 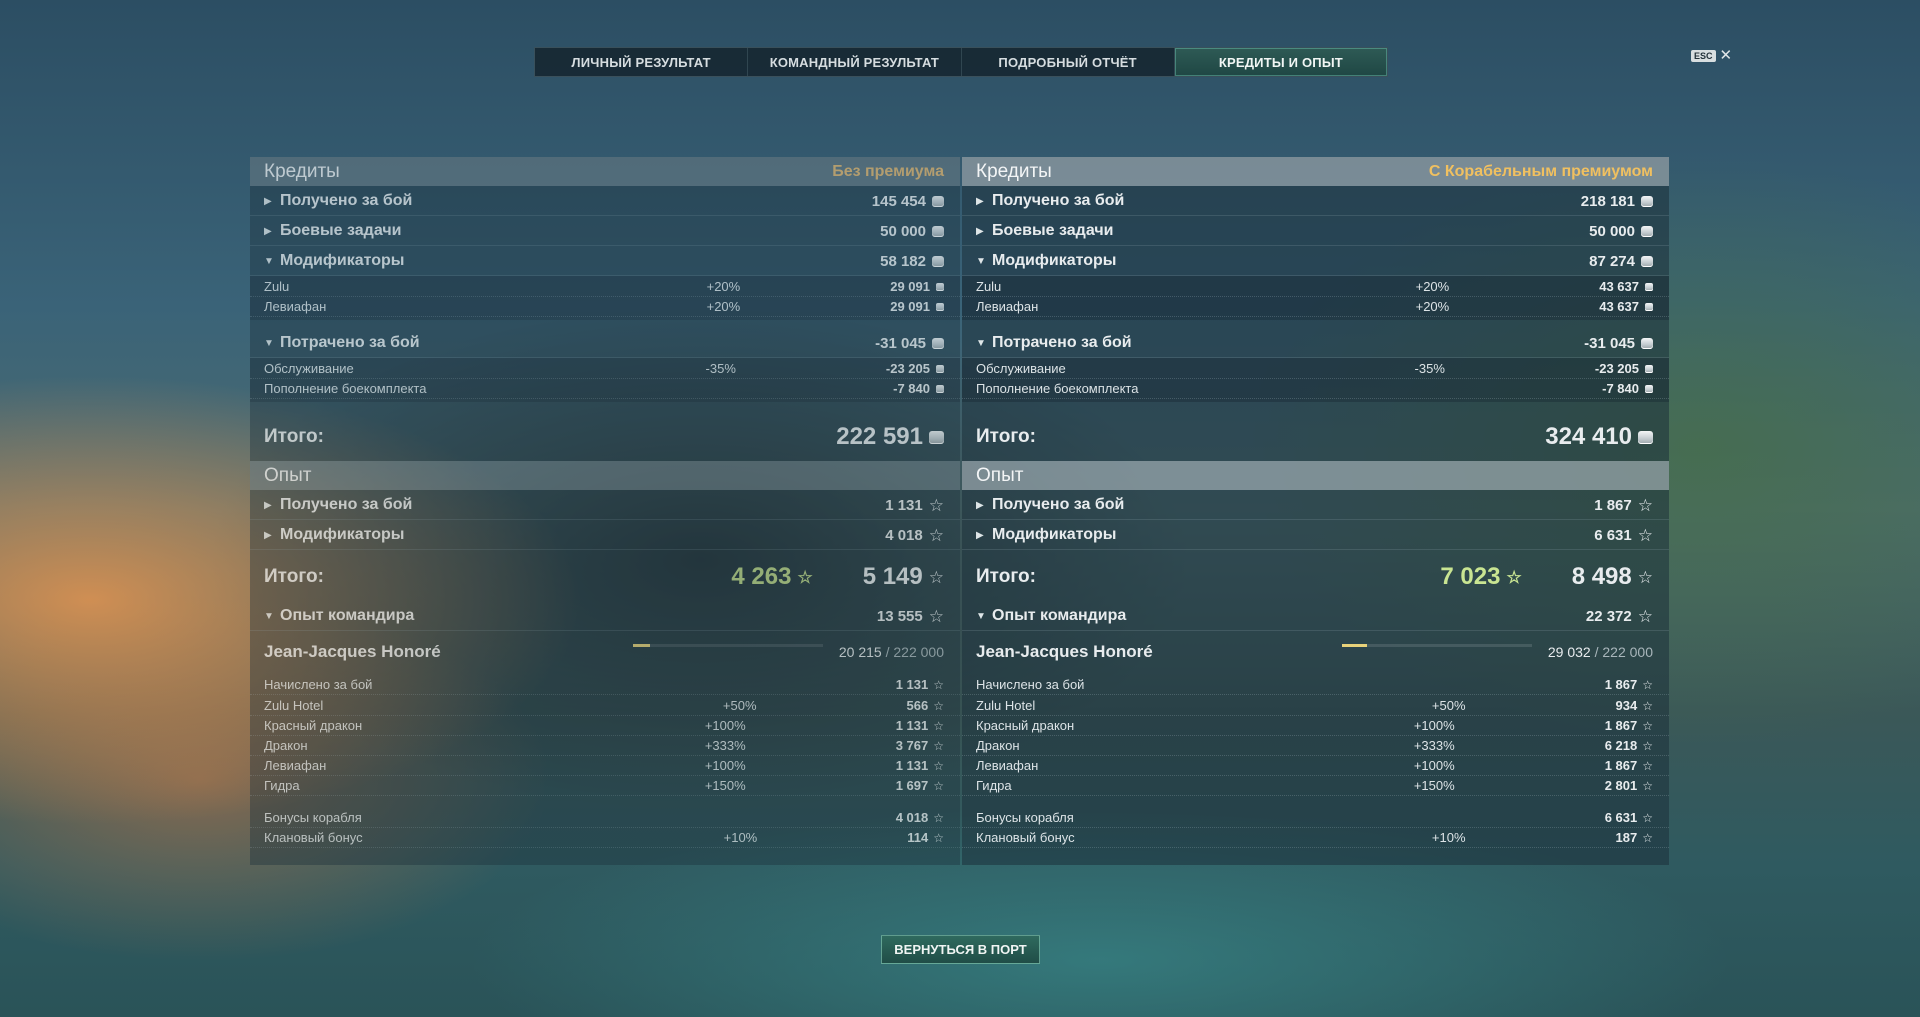 What do you see at coordinates (1712, 55) in the screenshot?
I see `close-button: ESC ✕` at bounding box center [1712, 55].